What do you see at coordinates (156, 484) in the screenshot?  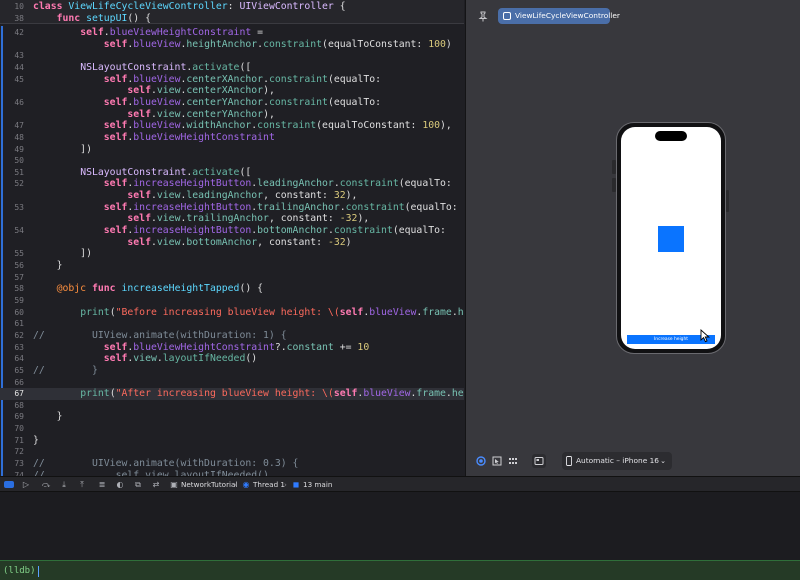 I see `simulate-location-icon: ⇄` at bounding box center [156, 484].